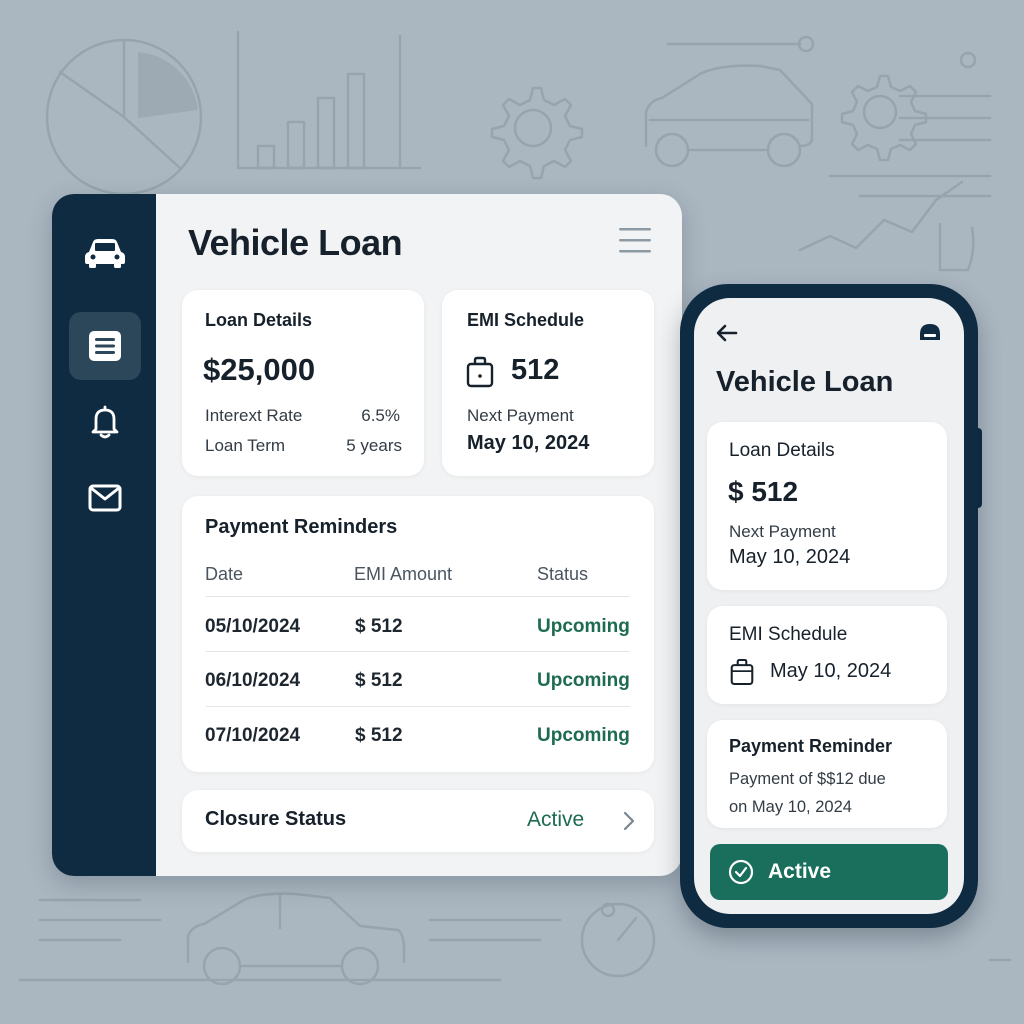 This screenshot has height=1024, width=1024. Describe the element at coordinates (535, 370) in the screenshot. I see `emi-value: 512` at that location.